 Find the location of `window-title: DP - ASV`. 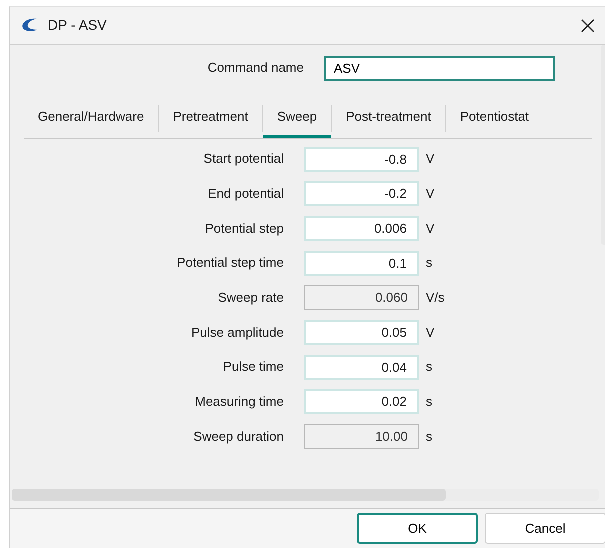

window-title: DP - ASV is located at coordinates (77, 25).